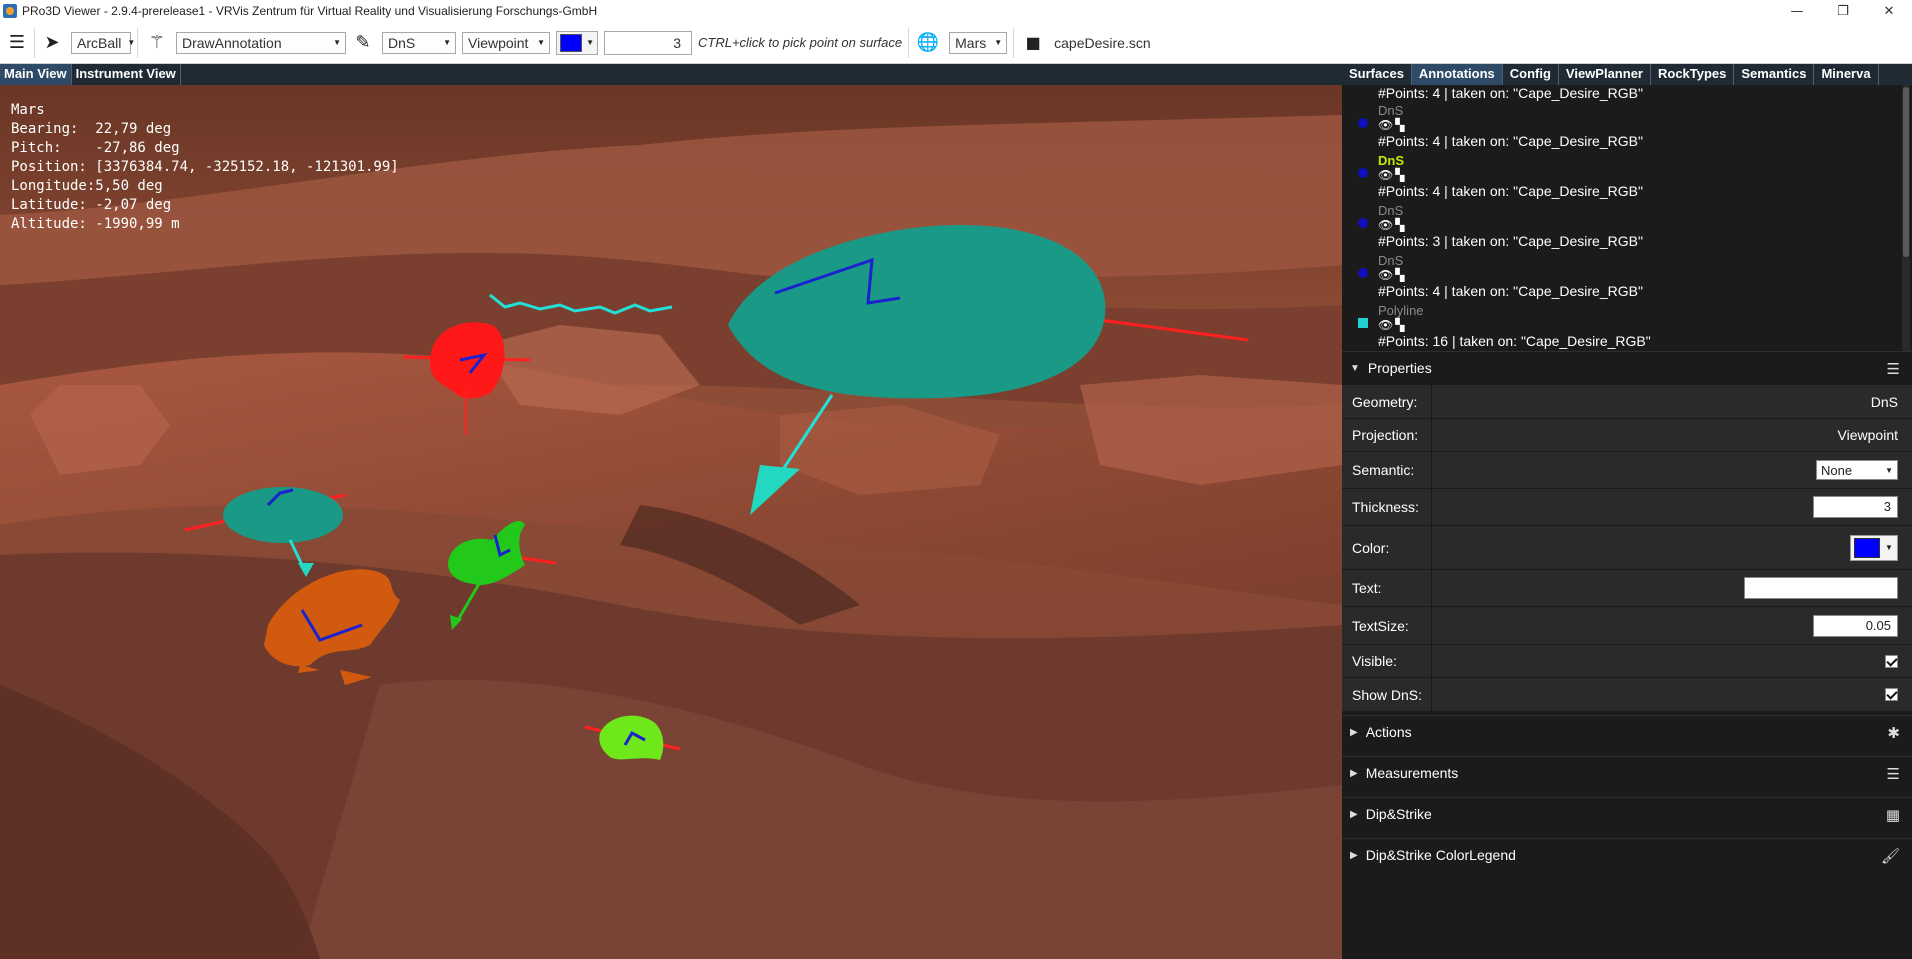 The width and height of the screenshot is (1912, 959). What do you see at coordinates (1893, 733) in the screenshot?
I see `asterisk-icon: ✱` at bounding box center [1893, 733].